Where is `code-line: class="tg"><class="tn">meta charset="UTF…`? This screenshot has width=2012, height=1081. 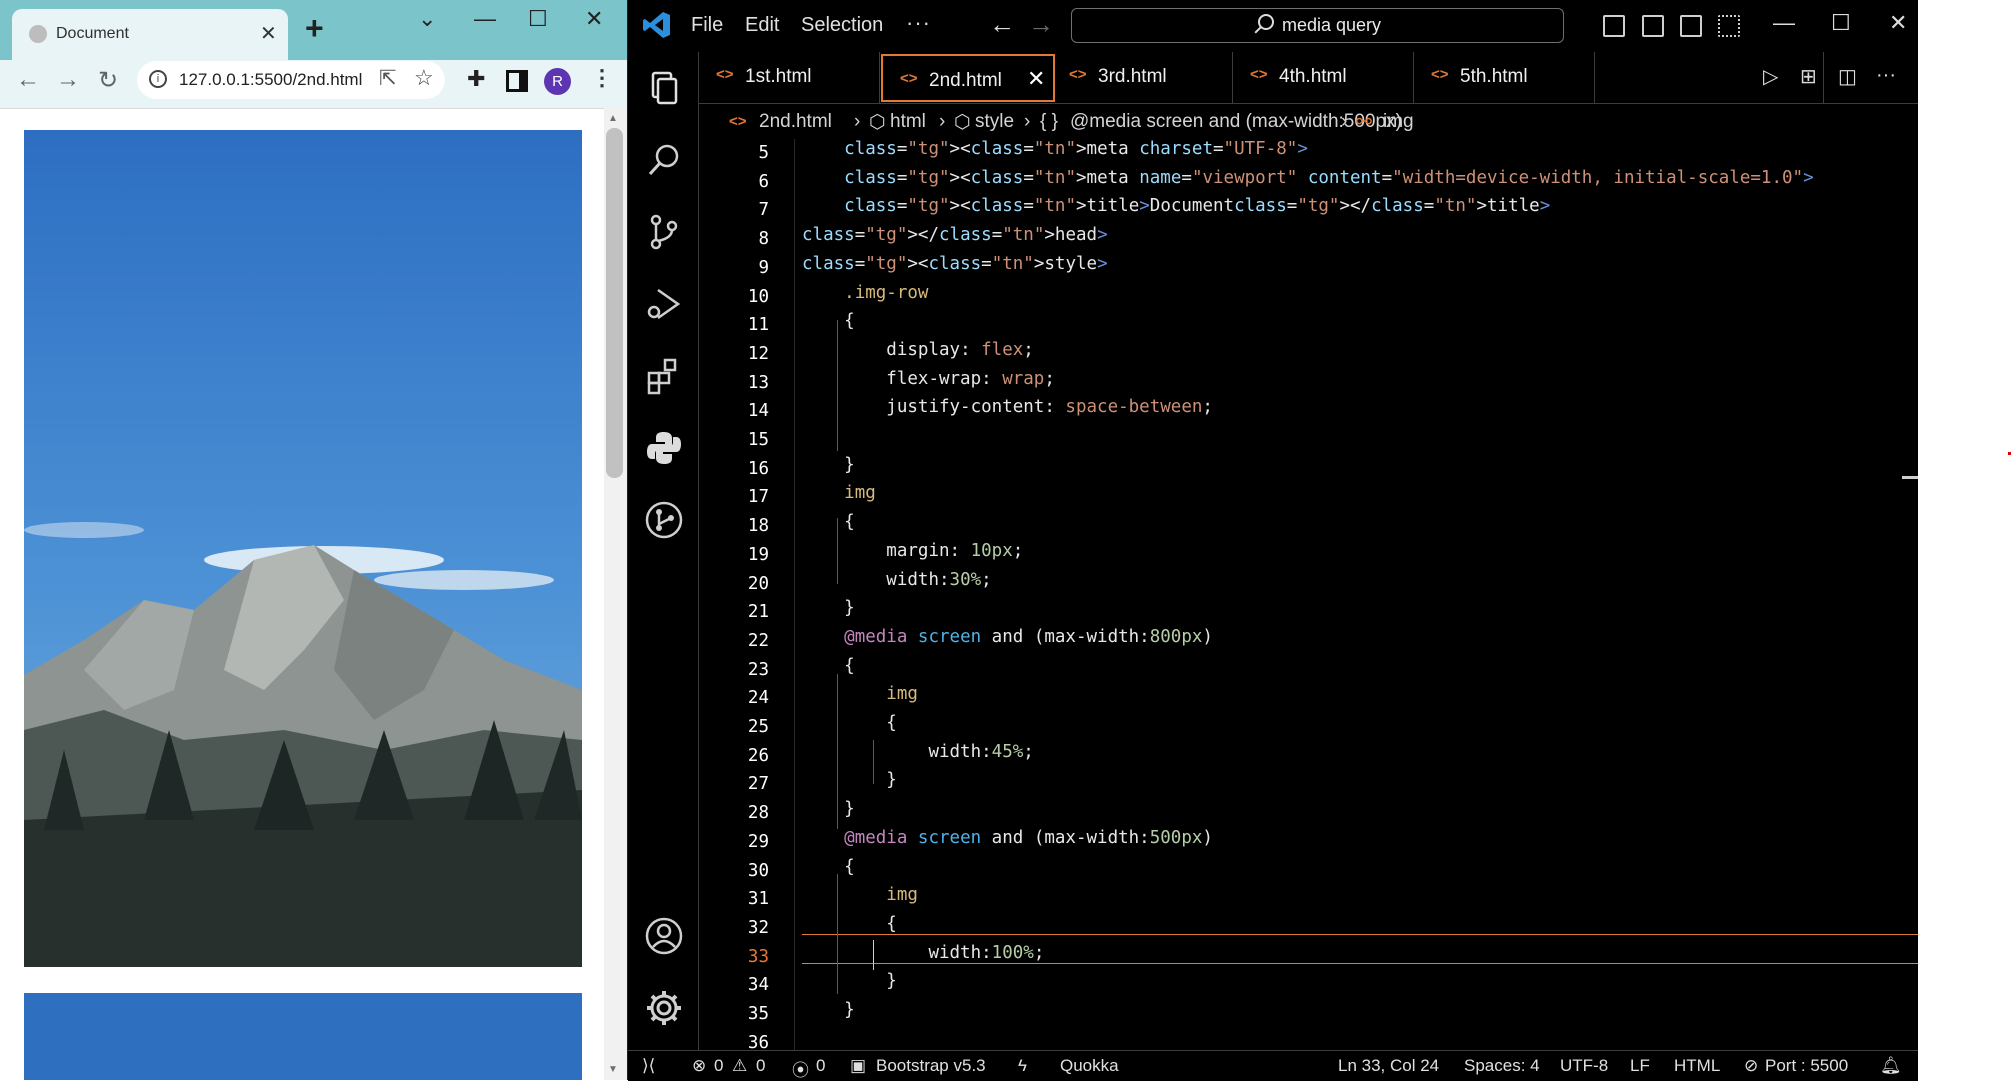
code-line: class="tg"><class="tn">meta charset="UTF… is located at coordinates (1055, 153).